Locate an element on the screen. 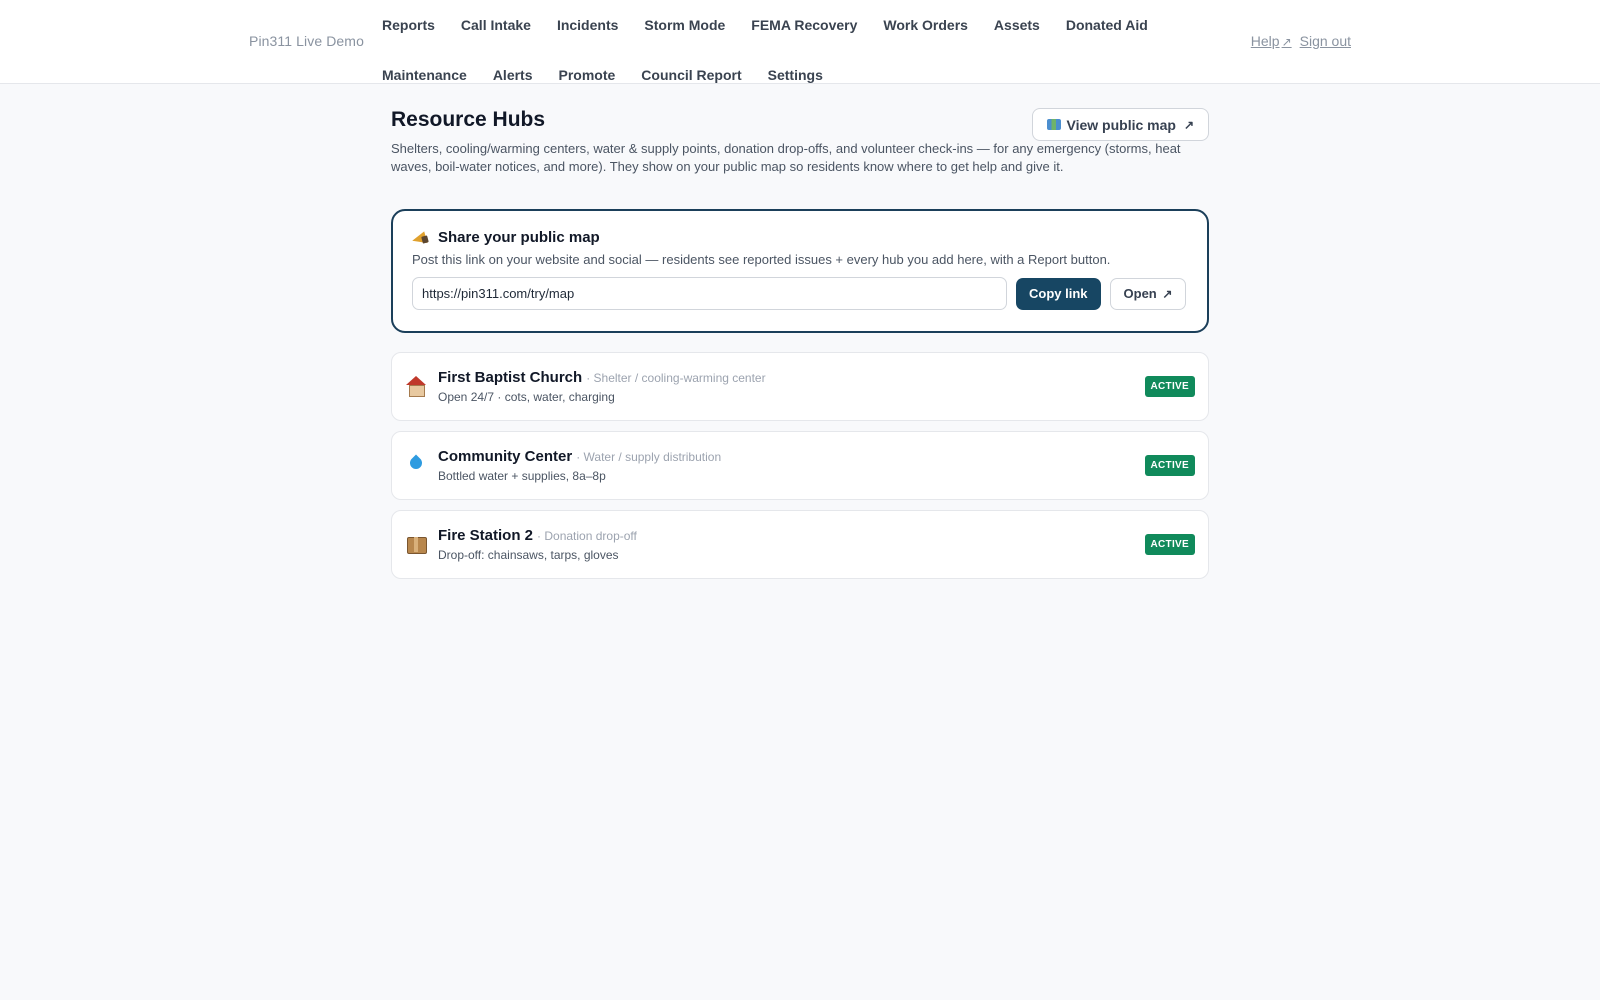  share-card-title: Share your public map is located at coordinates (800, 237).